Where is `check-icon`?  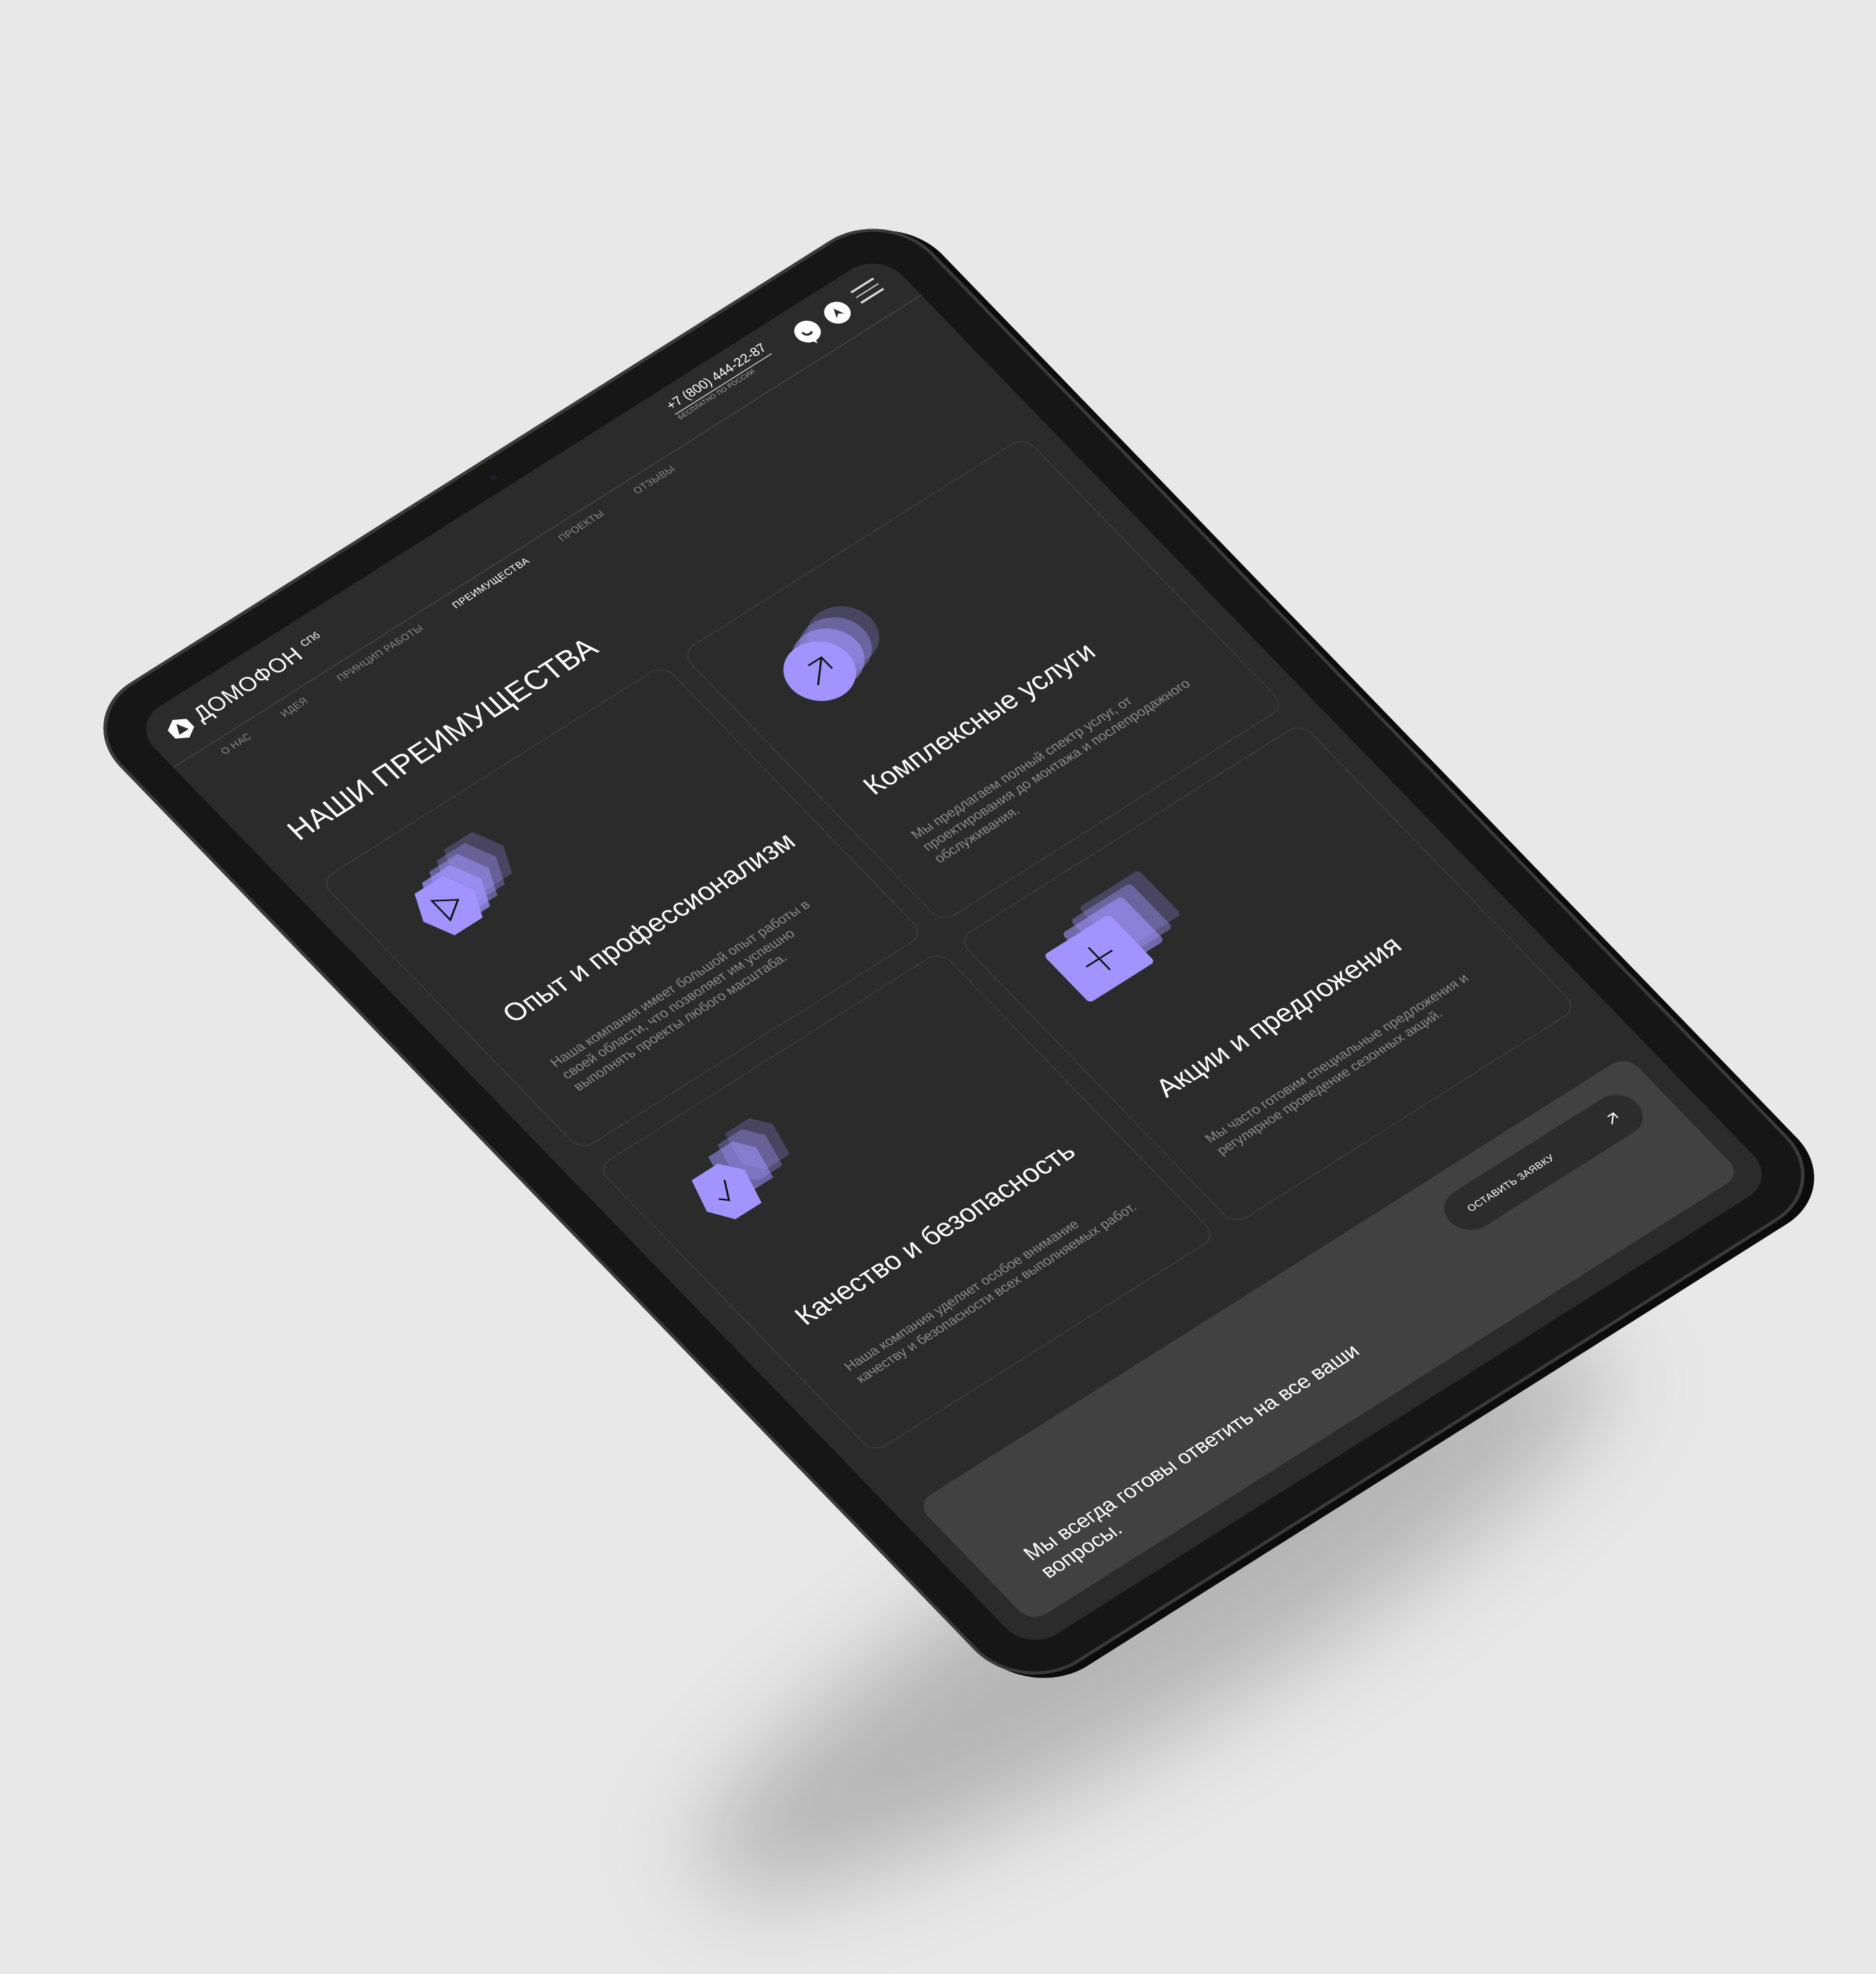 check-icon is located at coordinates (741, 1169).